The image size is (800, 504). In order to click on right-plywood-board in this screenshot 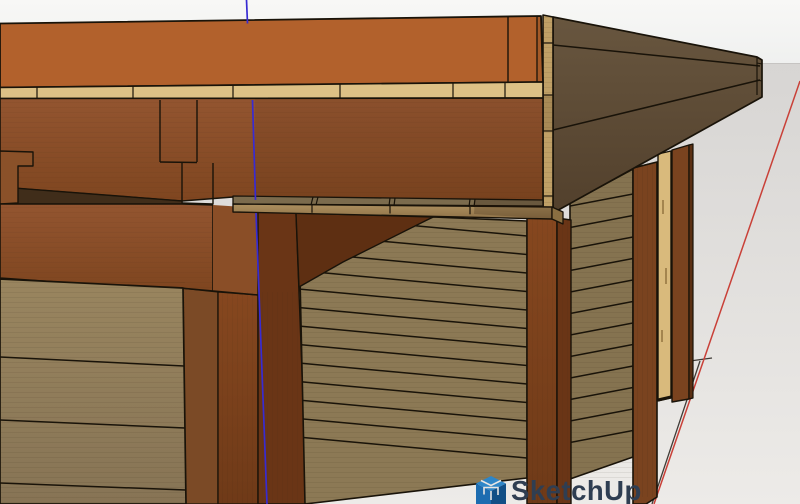, I will do `click(664, 276)`.